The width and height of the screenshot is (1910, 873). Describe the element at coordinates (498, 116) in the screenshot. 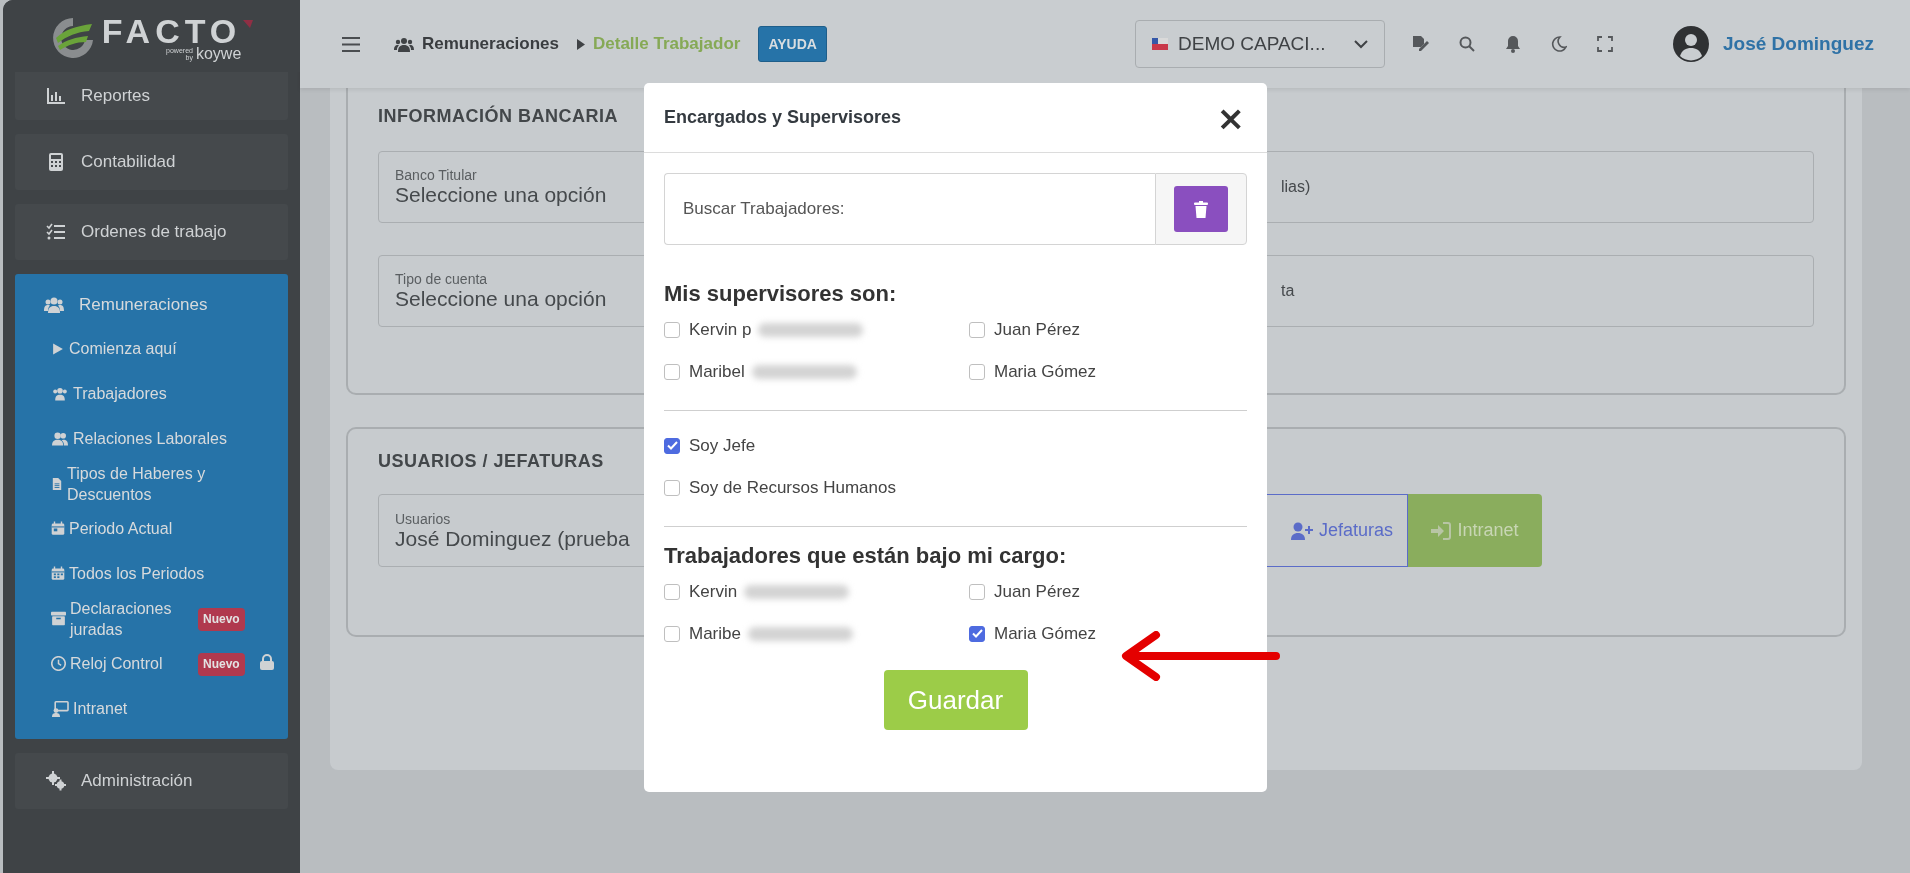

I see `section-title: INFORMACIÓN BANCARIA` at that location.